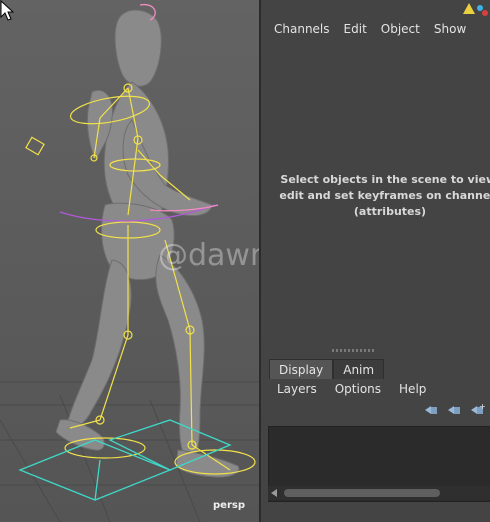  Describe the element at coordinates (208, 255) in the screenshot. I see `watermark-text: @dawn_arc` at that location.